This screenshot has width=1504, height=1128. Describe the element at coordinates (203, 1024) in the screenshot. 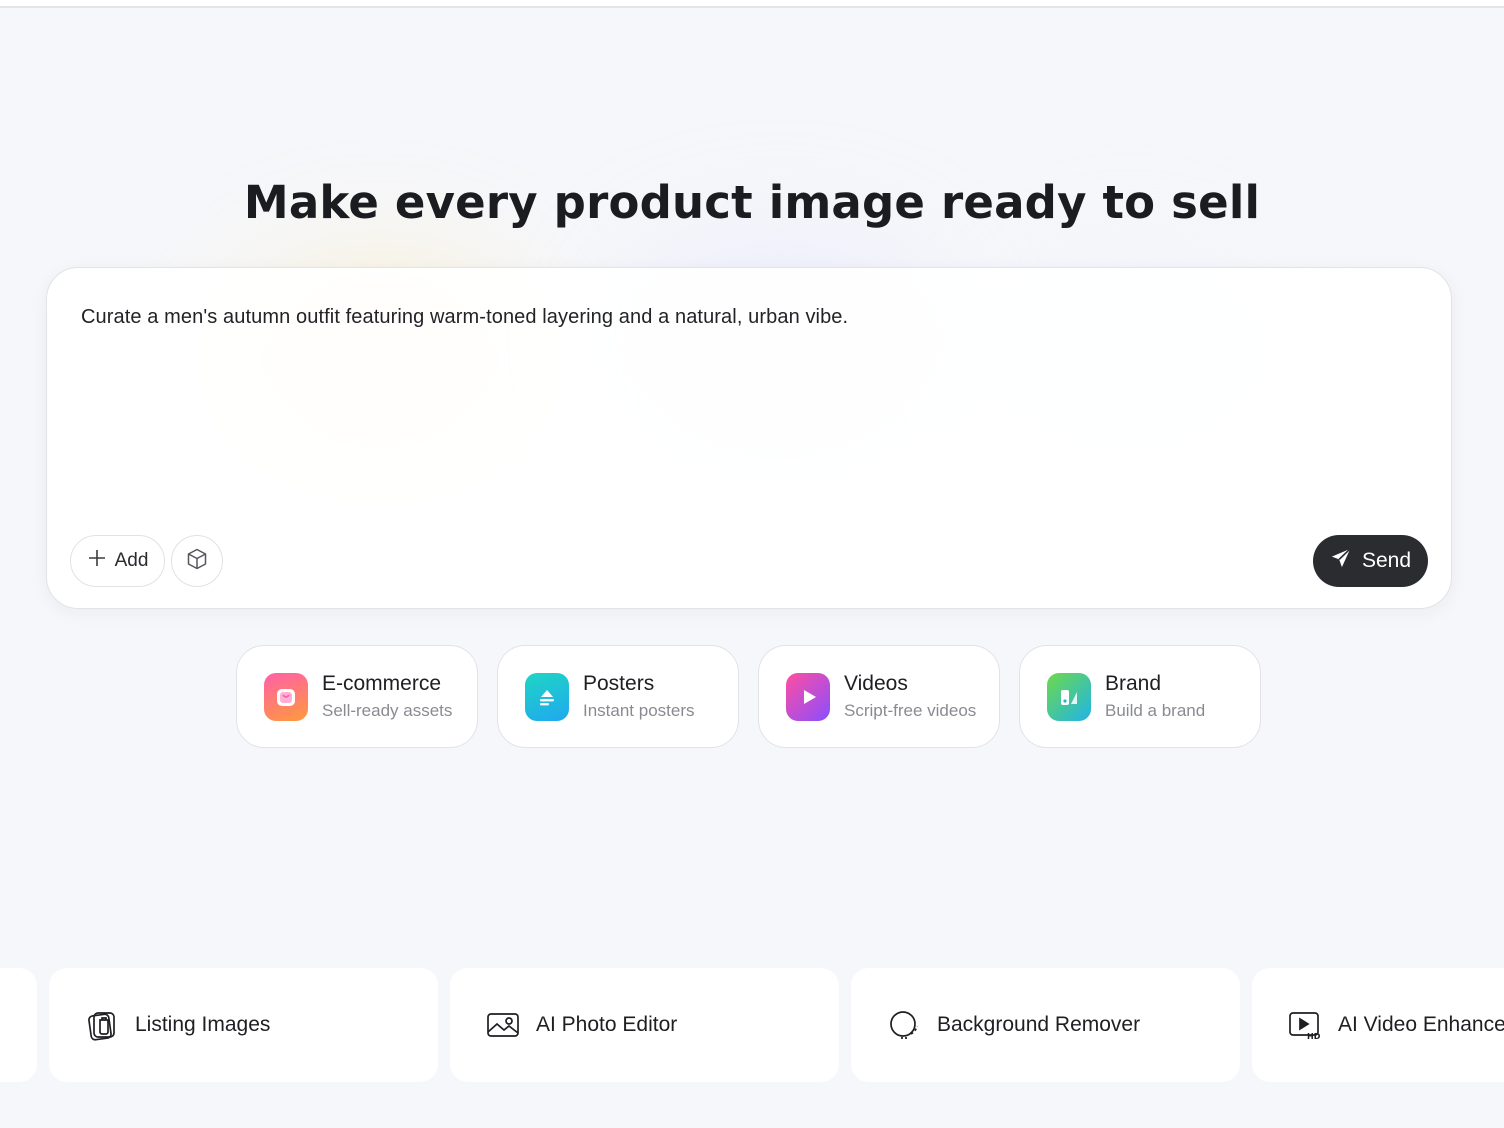

I see `tool-label: Listing Images` at that location.